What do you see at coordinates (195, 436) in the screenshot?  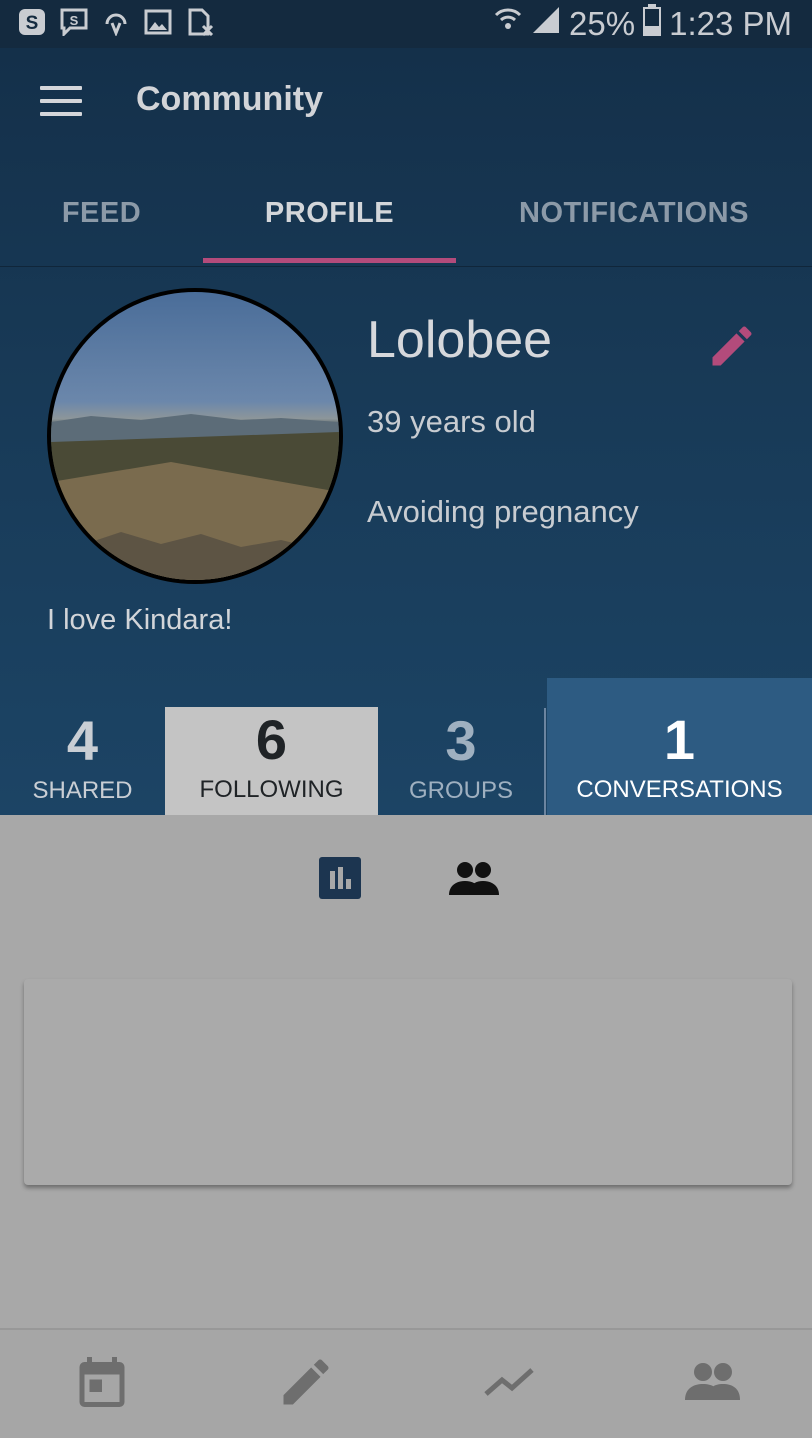 I see `avatar` at bounding box center [195, 436].